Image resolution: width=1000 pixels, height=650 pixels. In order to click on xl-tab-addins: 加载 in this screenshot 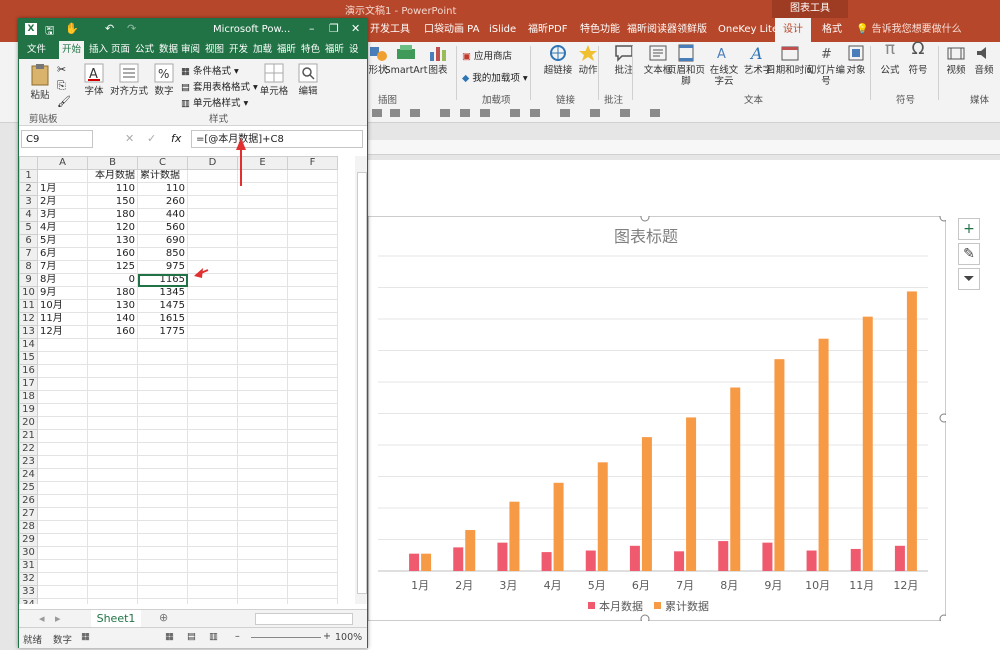, I will do `click(262, 50)`.